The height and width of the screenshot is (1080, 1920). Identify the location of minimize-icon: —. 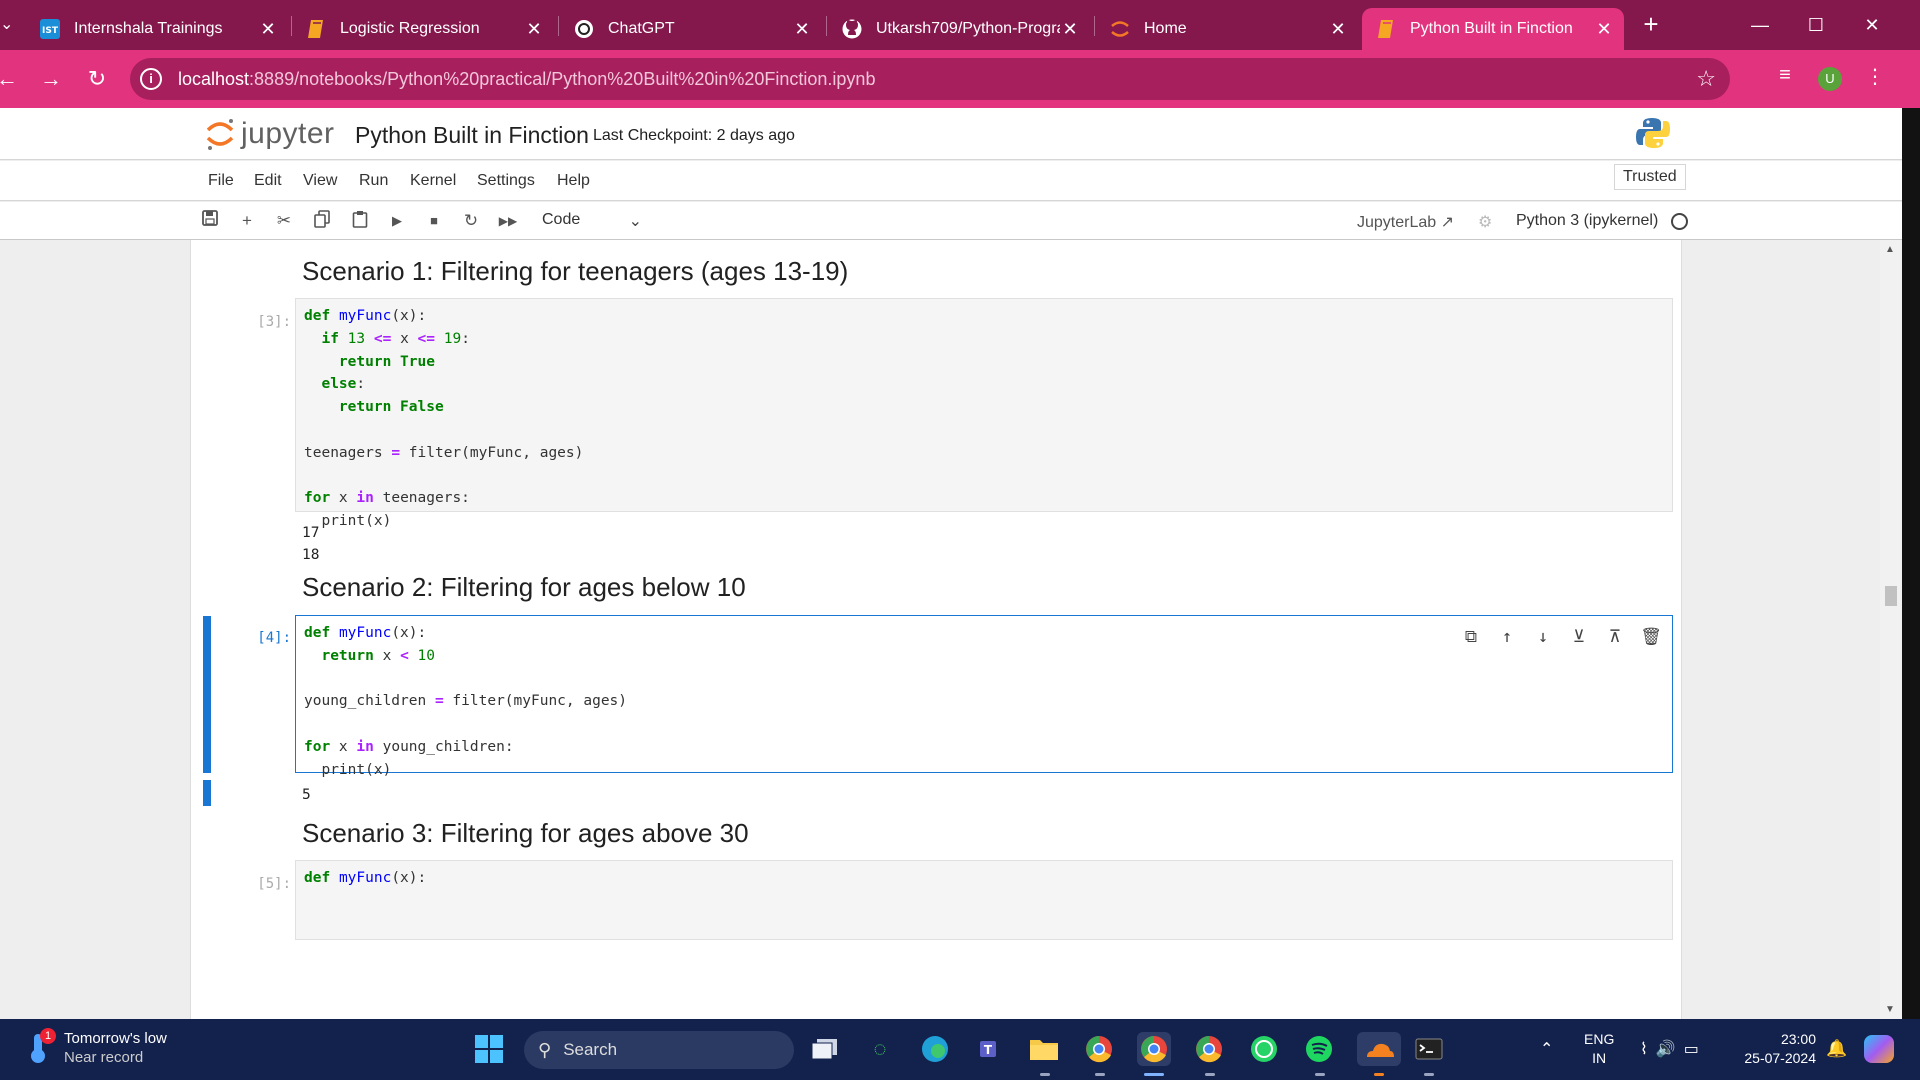
(1760, 25).